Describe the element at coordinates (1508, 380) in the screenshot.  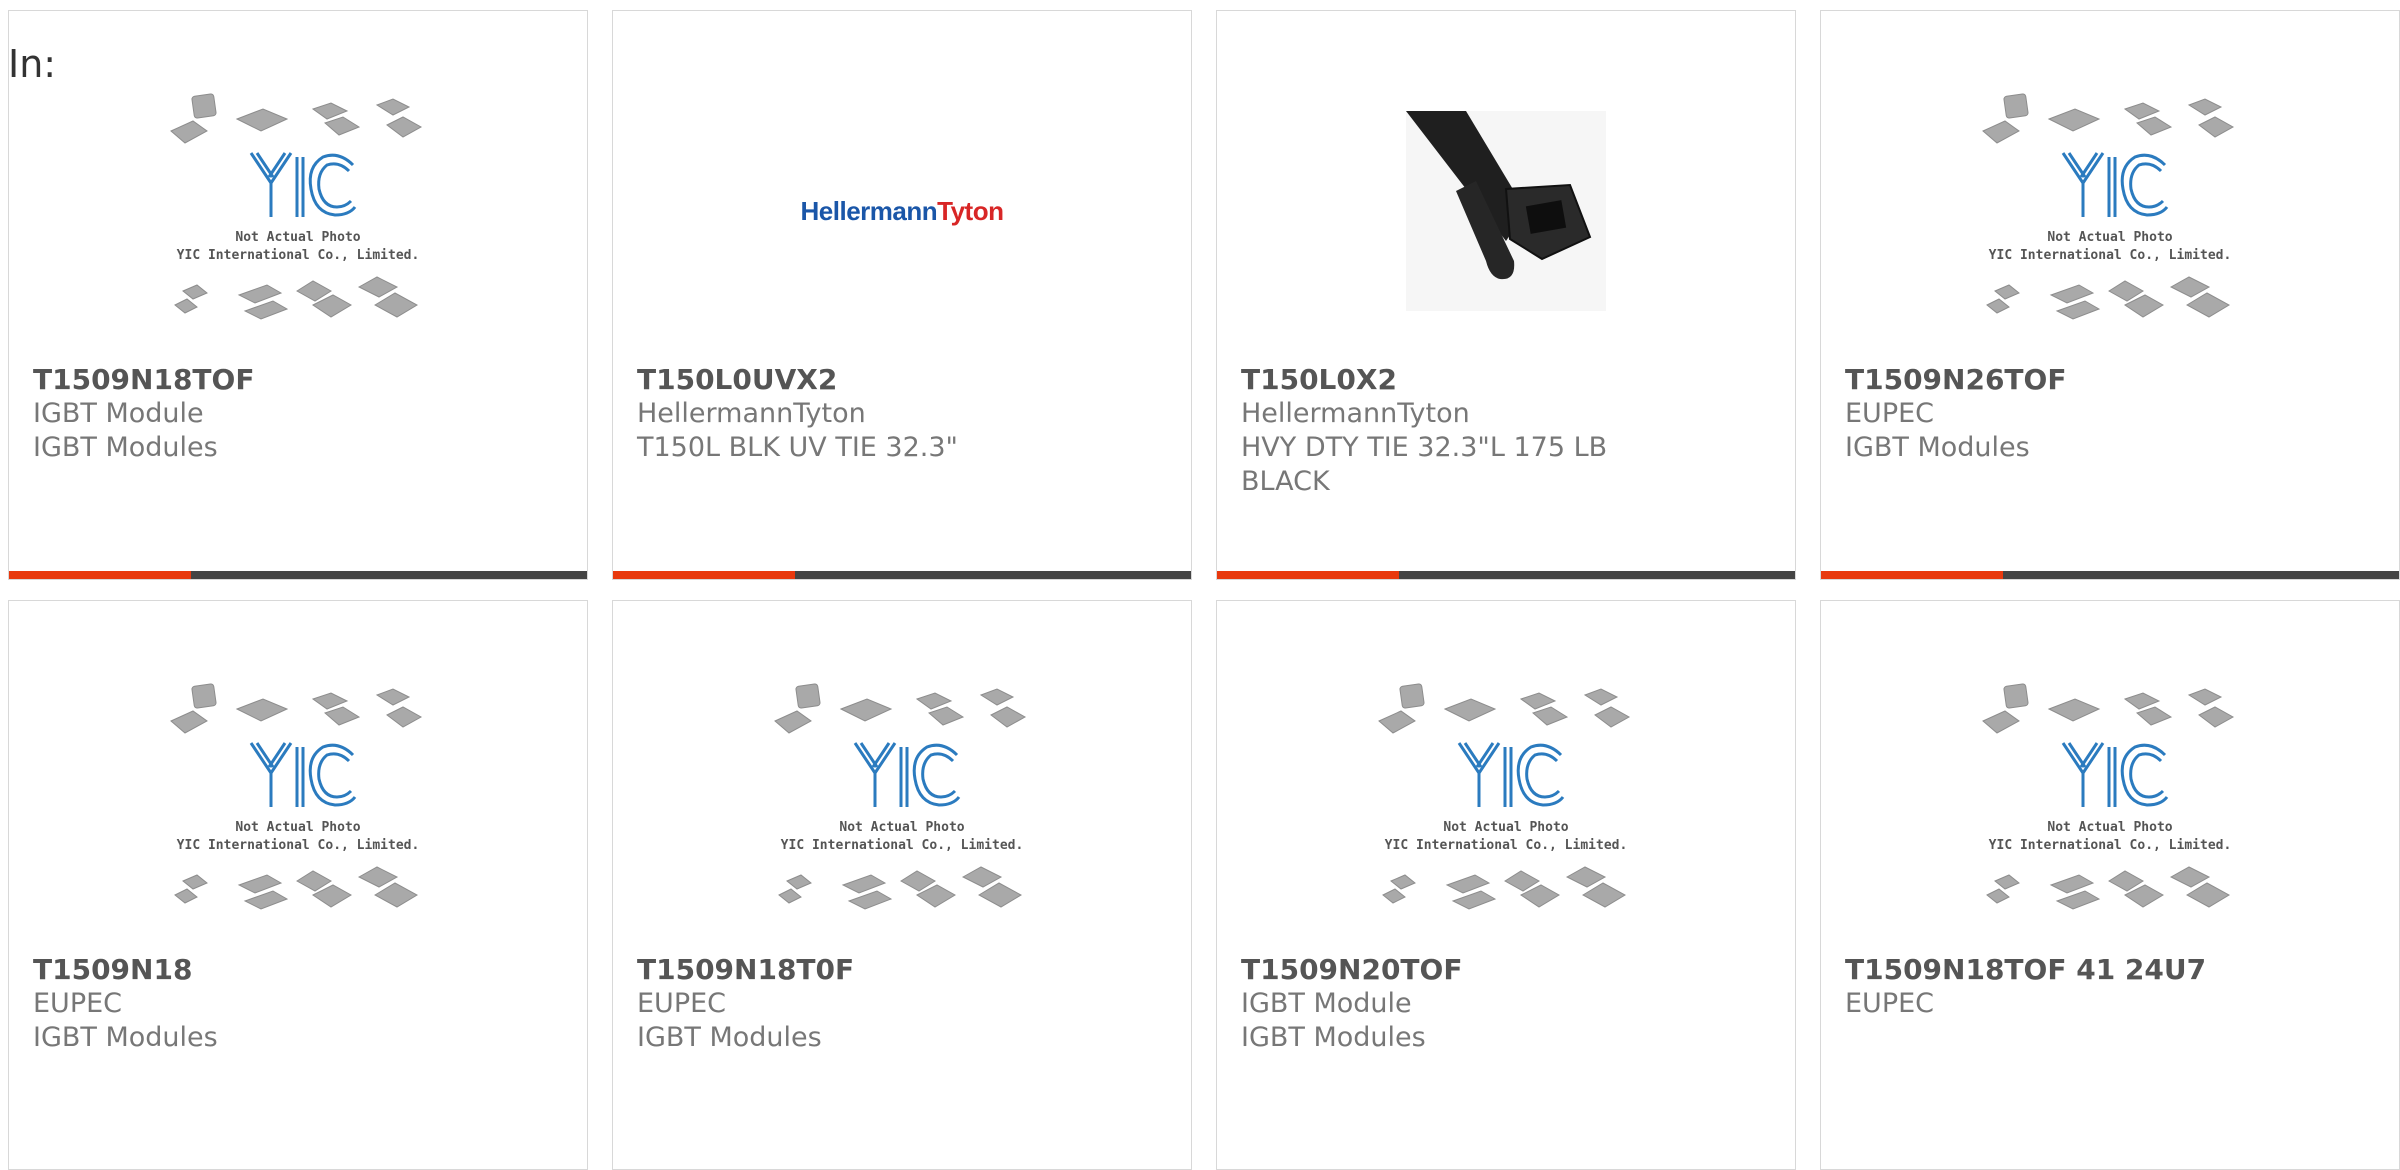
I see `part-number: T150L0X2` at that location.